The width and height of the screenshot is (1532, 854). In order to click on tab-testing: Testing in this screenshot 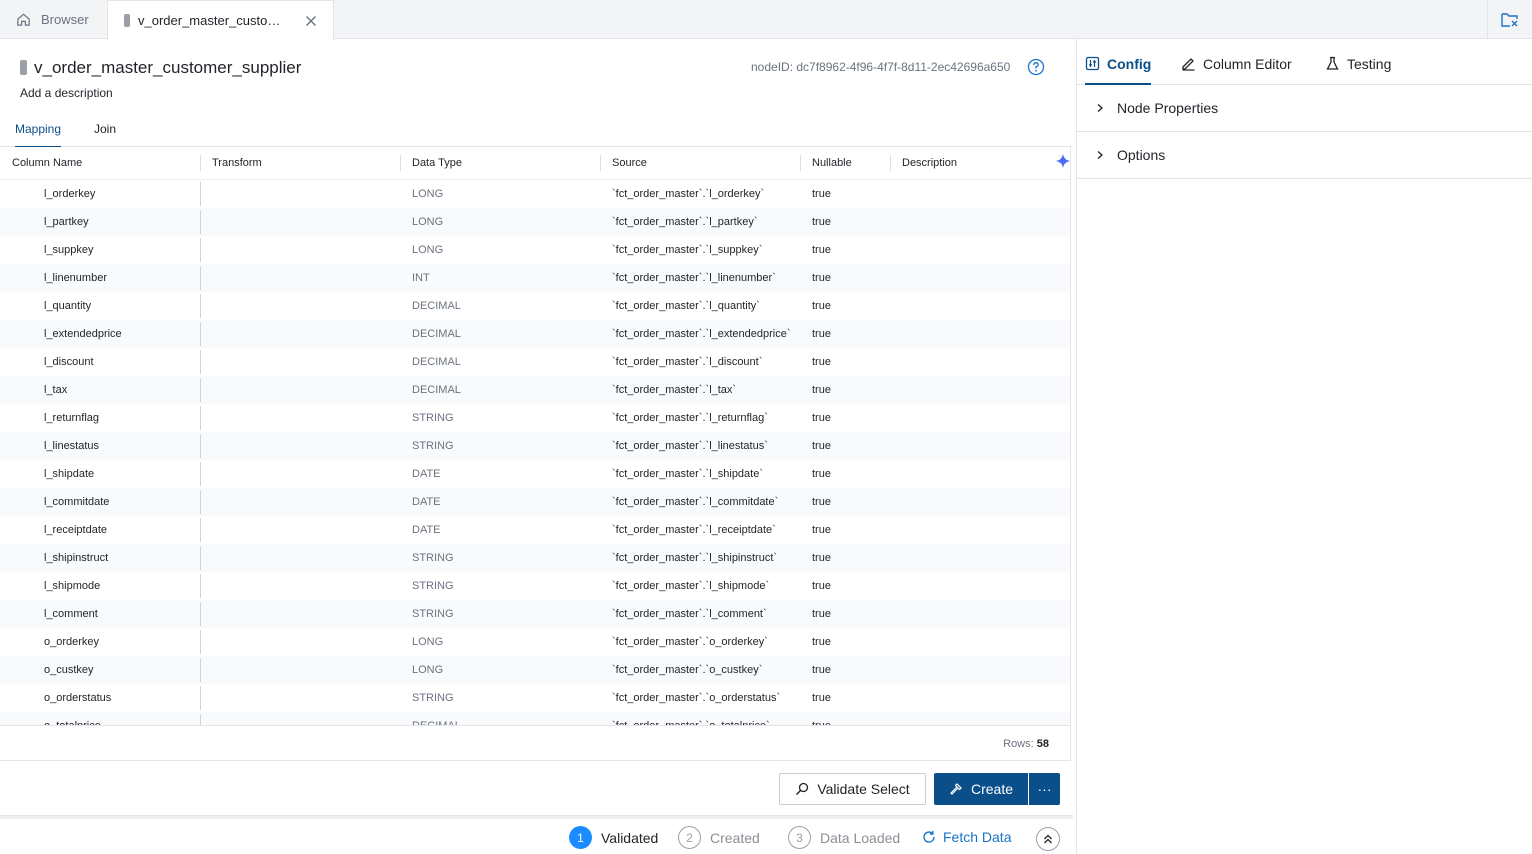, I will do `click(1358, 70)`.